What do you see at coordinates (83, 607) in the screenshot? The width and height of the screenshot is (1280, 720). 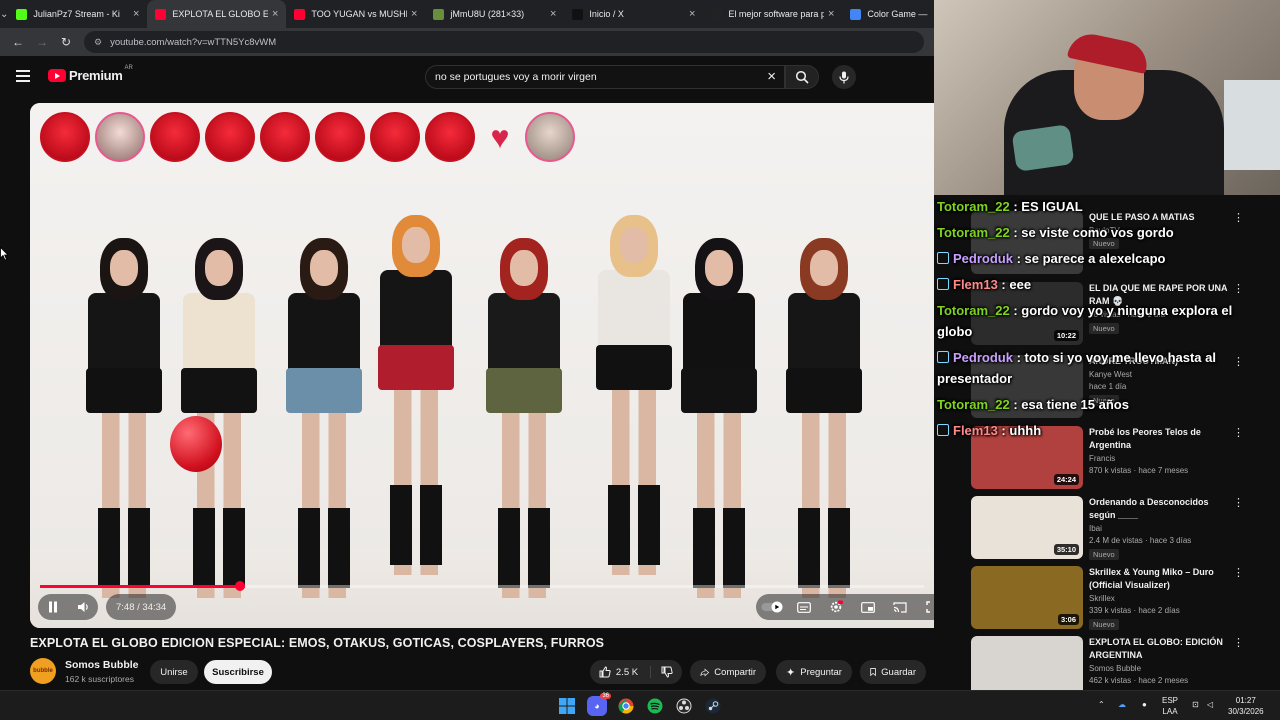 I see `volume-icon` at bounding box center [83, 607].